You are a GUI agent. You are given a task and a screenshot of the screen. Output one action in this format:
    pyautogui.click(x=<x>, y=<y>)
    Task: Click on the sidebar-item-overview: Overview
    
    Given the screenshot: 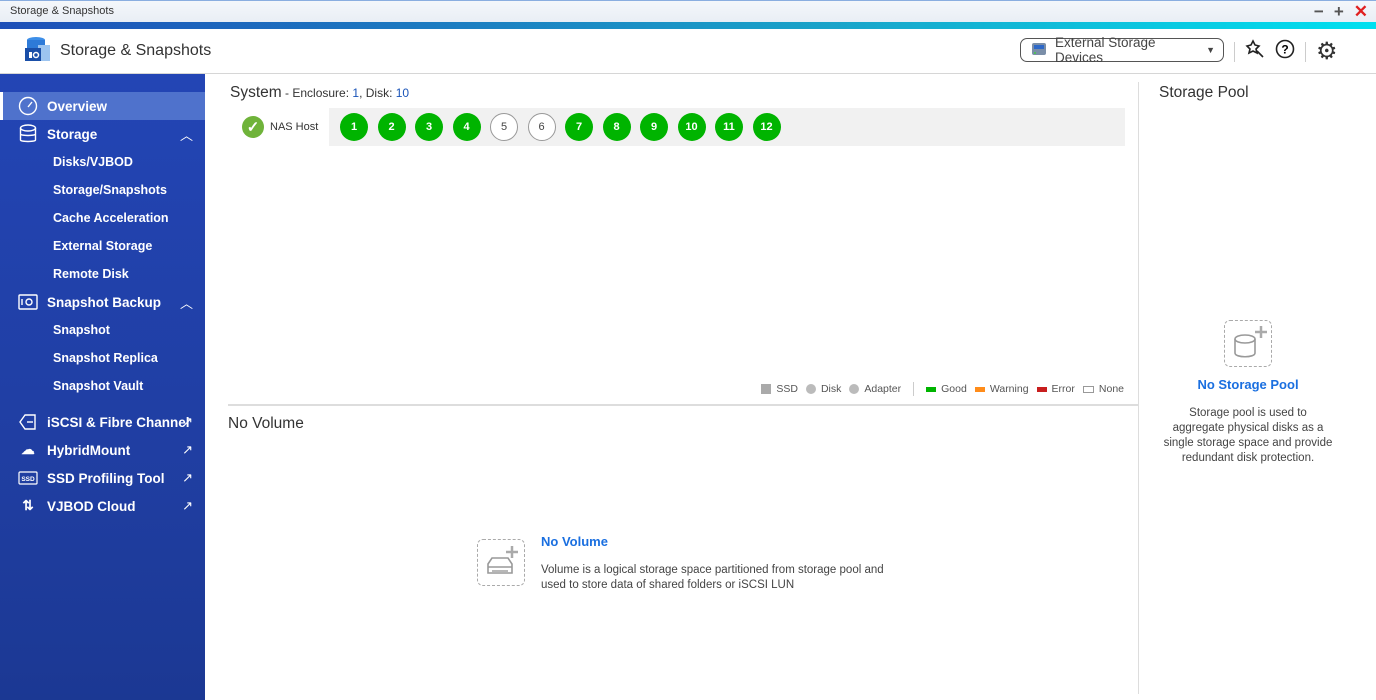 What is the action you would take?
    pyautogui.click(x=102, y=106)
    